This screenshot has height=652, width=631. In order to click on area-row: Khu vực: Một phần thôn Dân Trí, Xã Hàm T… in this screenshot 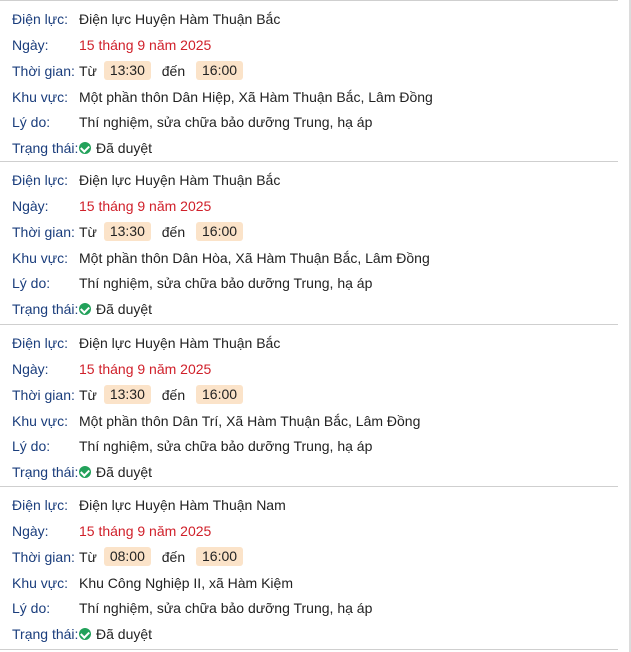, I will do `click(315, 421)`.